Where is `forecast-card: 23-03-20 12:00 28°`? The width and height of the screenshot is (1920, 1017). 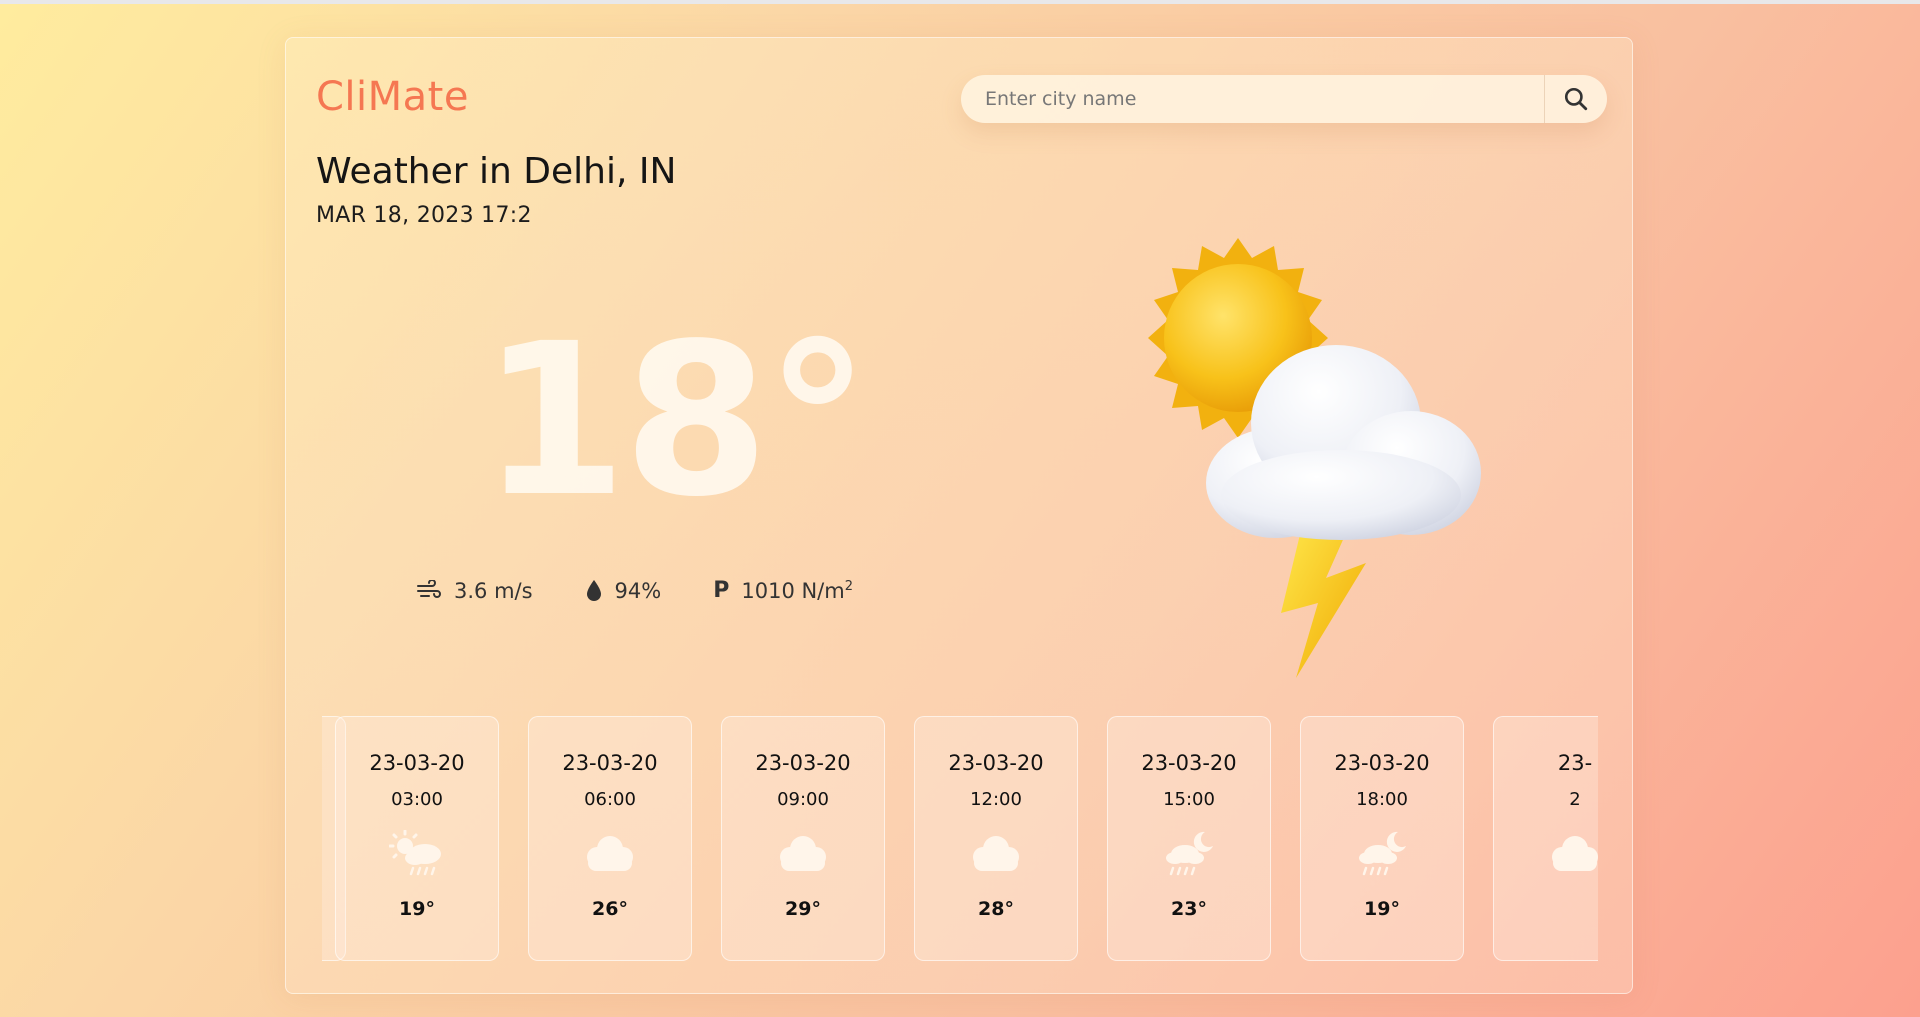
forecast-card: 23-03-20 12:00 28° is located at coordinates (996, 838).